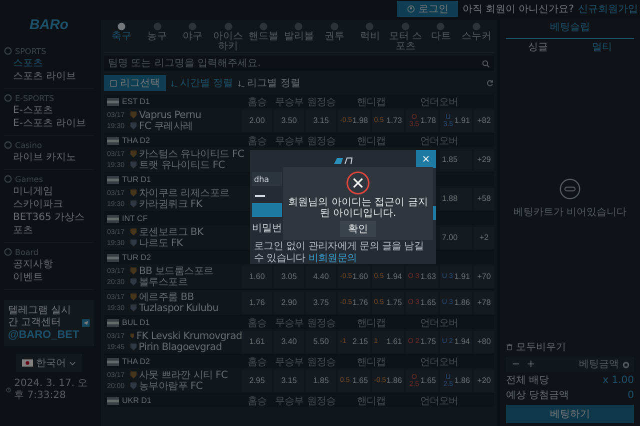 Image resolution: width=640 pixels, height=426 pixels. What do you see at coordinates (476, 32) in the screenshot?
I see `sport-tab: 스누커` at bounding box center [476, 32].